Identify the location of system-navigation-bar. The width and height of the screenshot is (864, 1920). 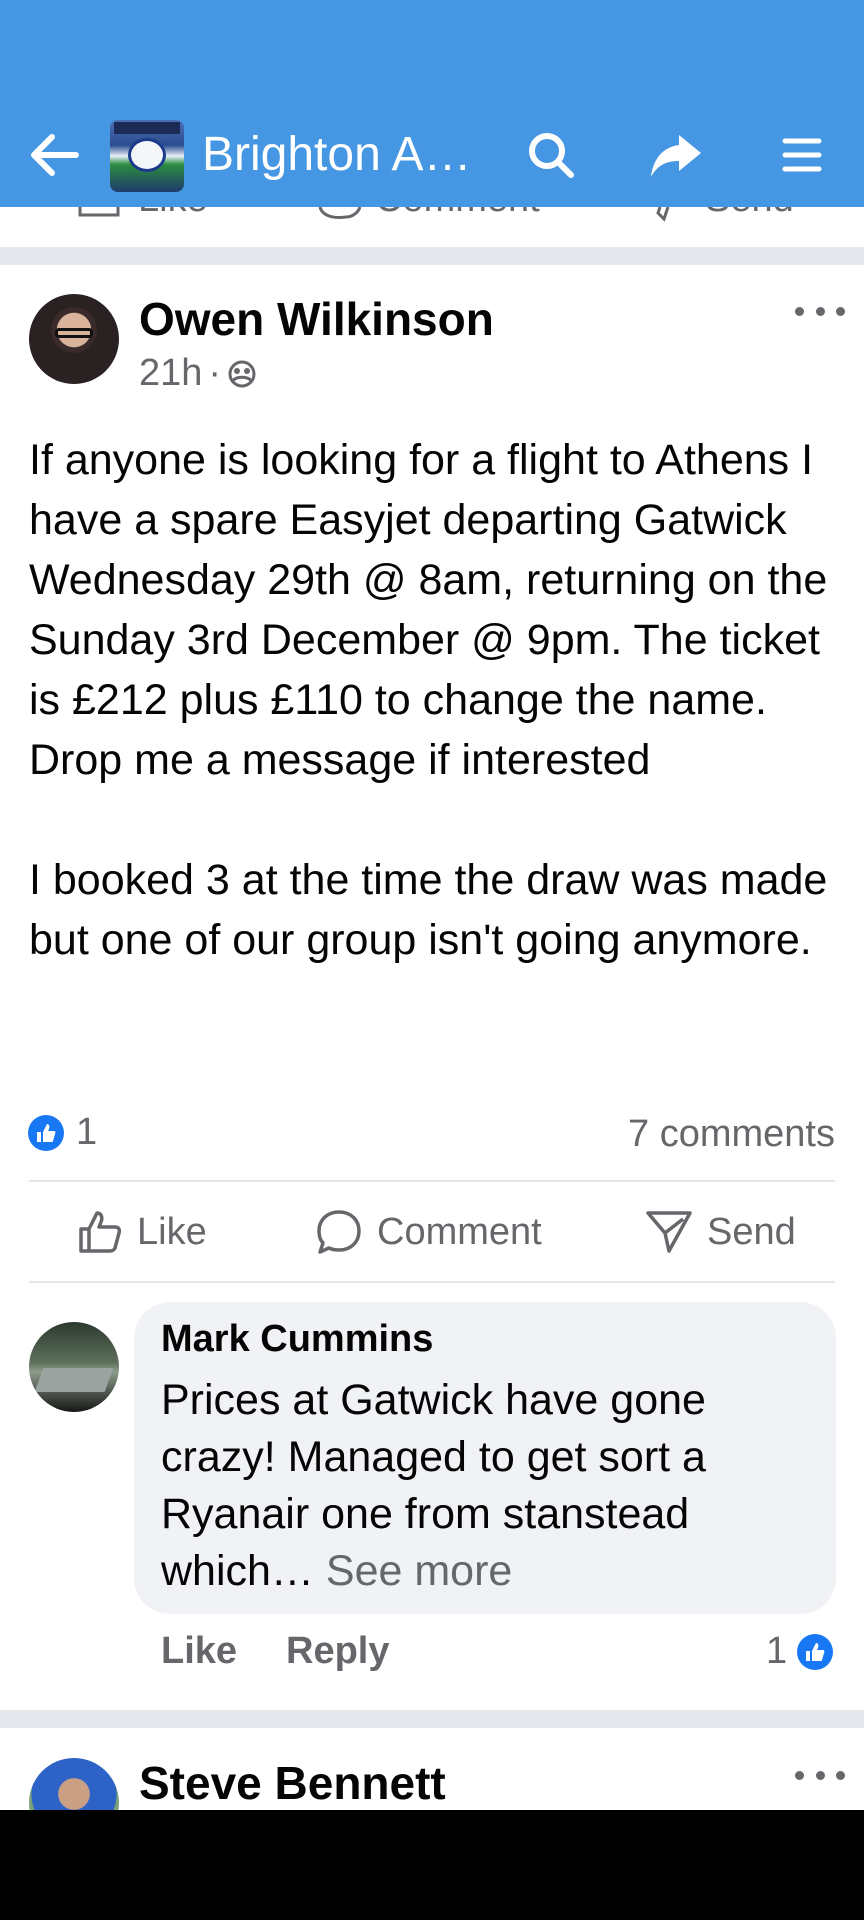
(432, 1865).